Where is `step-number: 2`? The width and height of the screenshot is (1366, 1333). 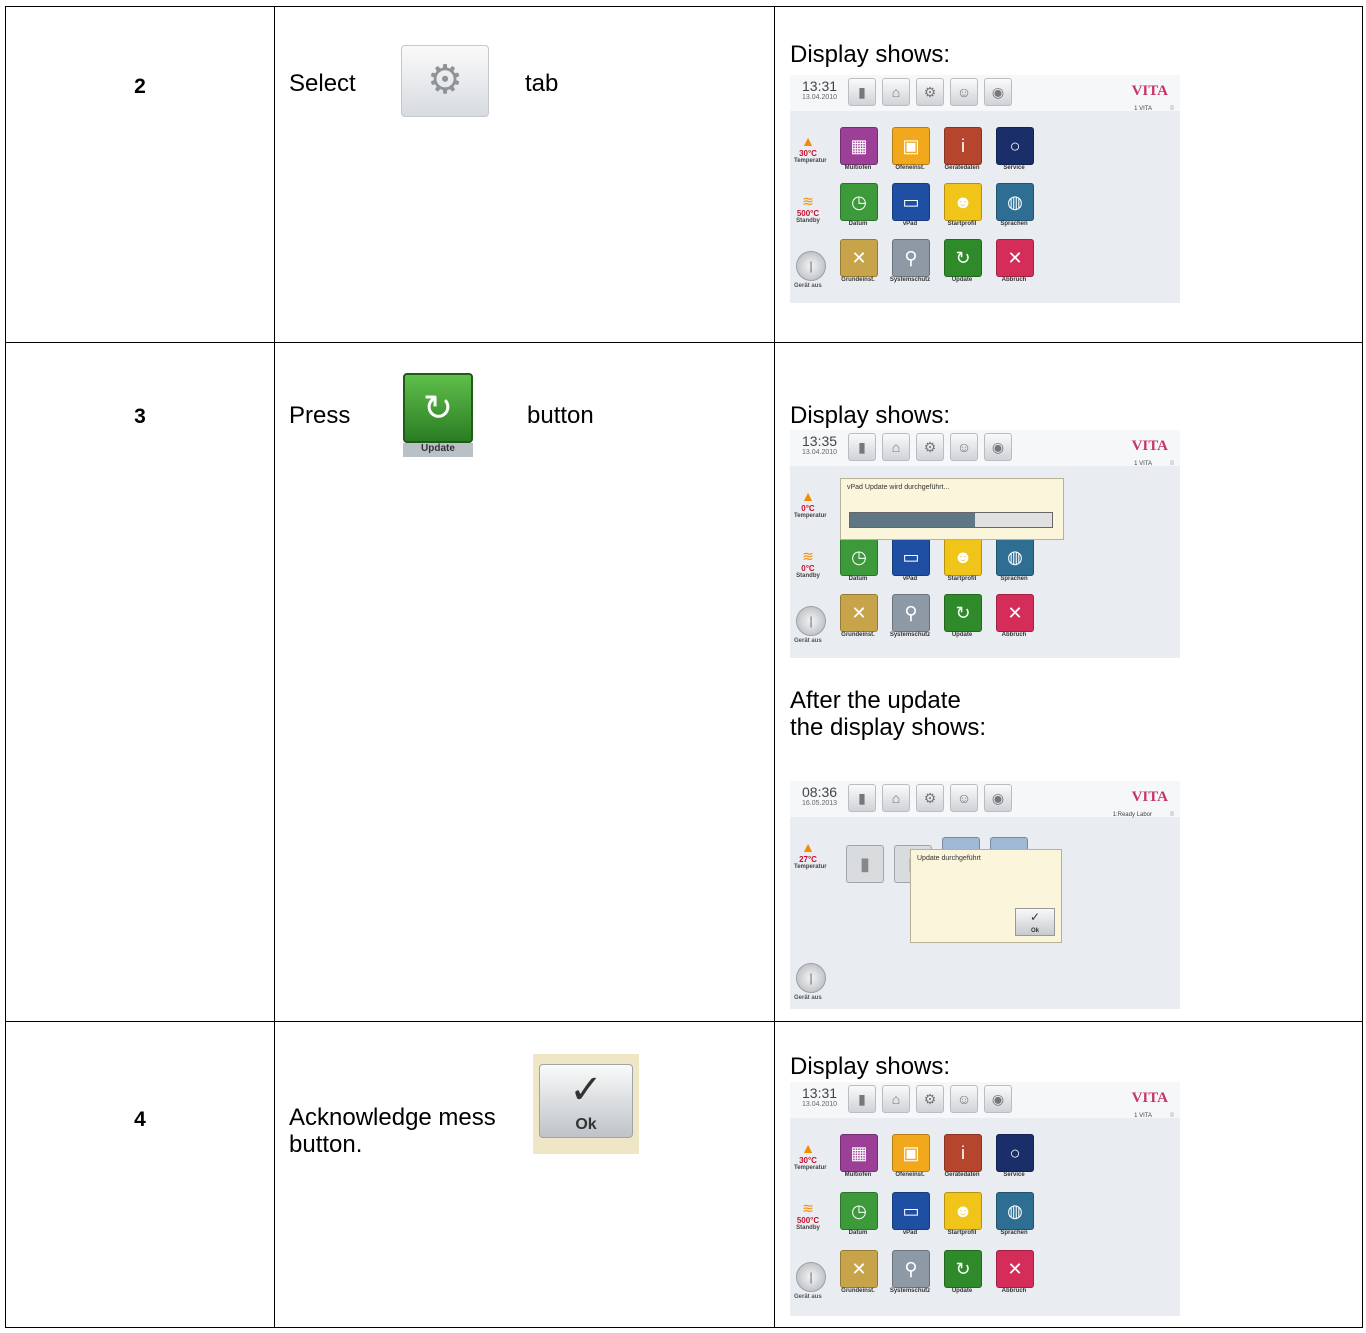 step-number: 2 is located at coordinates (140, 86).